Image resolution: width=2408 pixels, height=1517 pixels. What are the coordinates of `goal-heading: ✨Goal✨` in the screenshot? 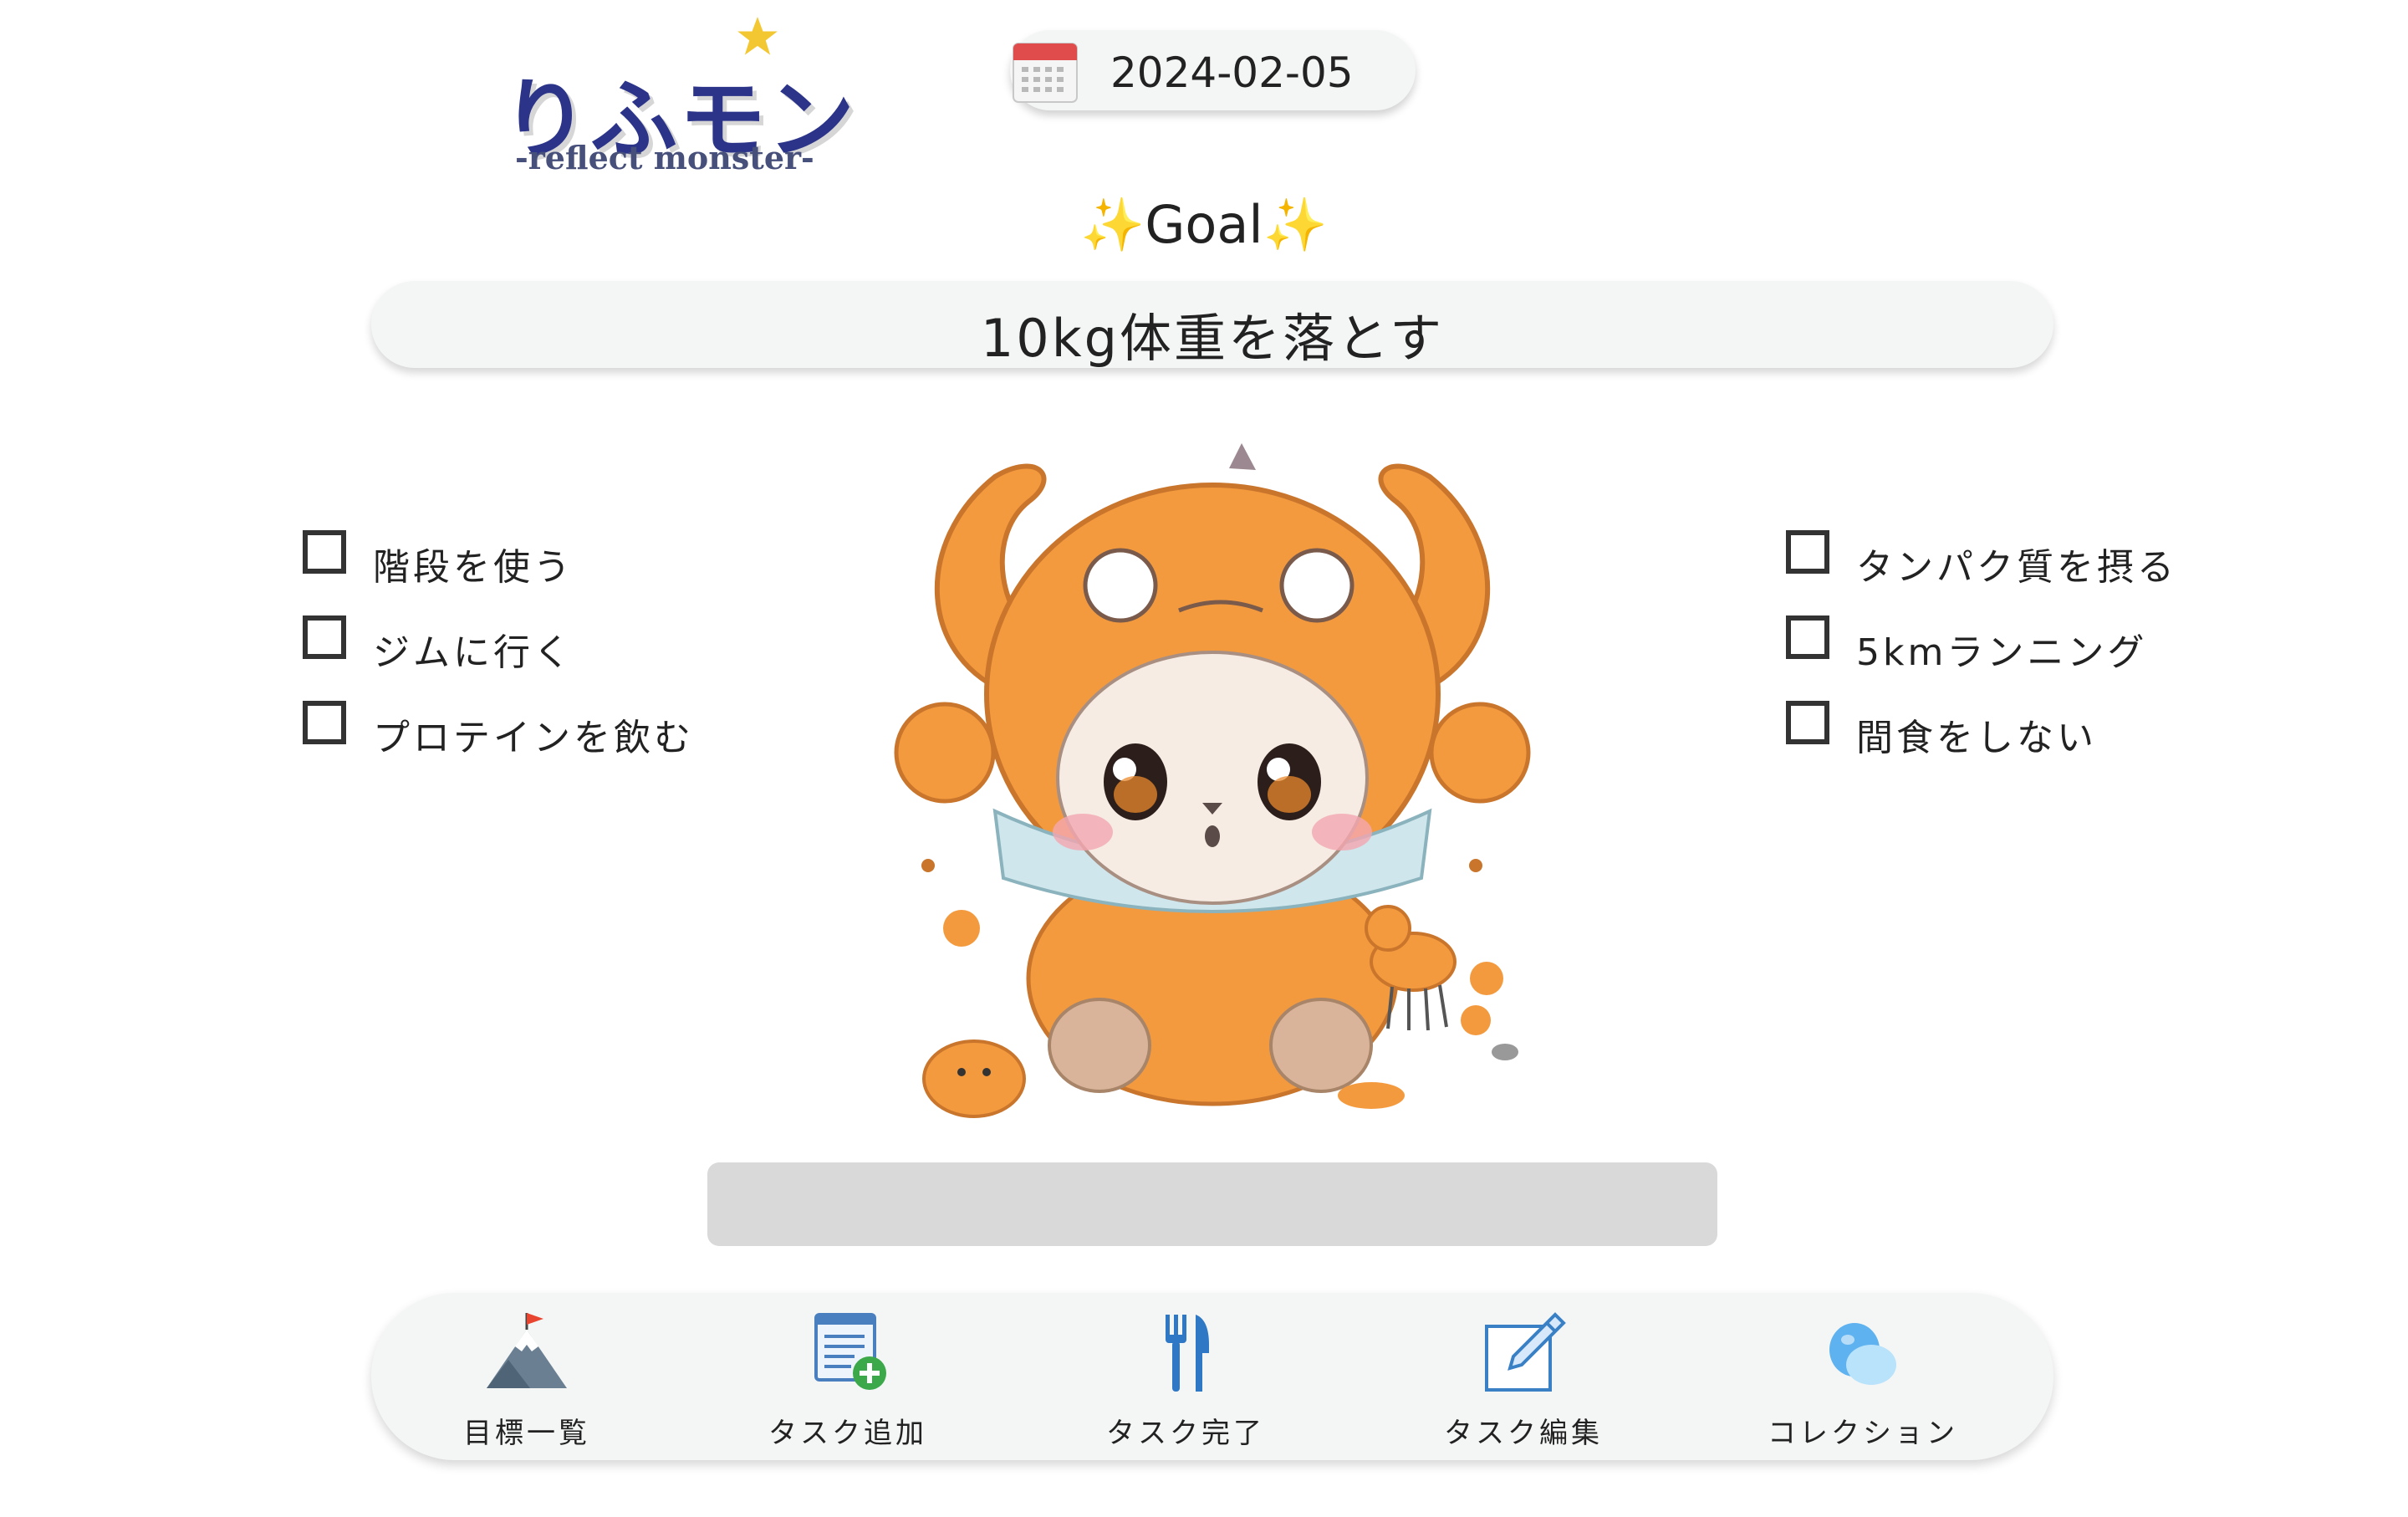 It's located at (1204, 225).